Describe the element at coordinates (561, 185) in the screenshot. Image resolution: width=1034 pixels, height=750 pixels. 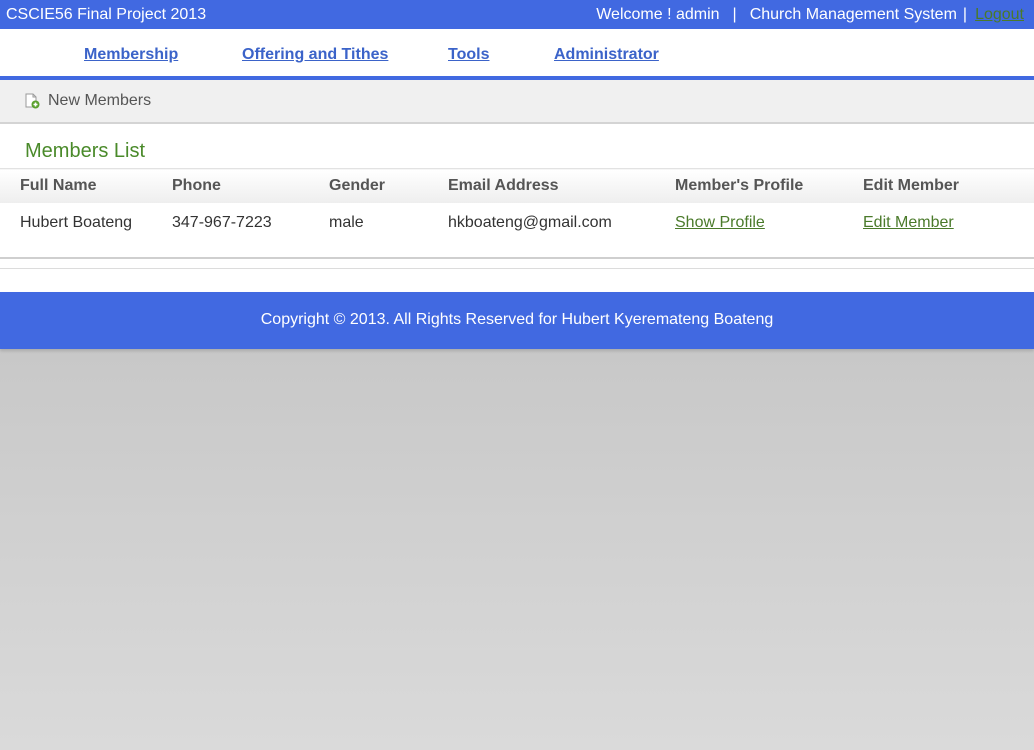
I see `column-header-email: Email Address` at that location.